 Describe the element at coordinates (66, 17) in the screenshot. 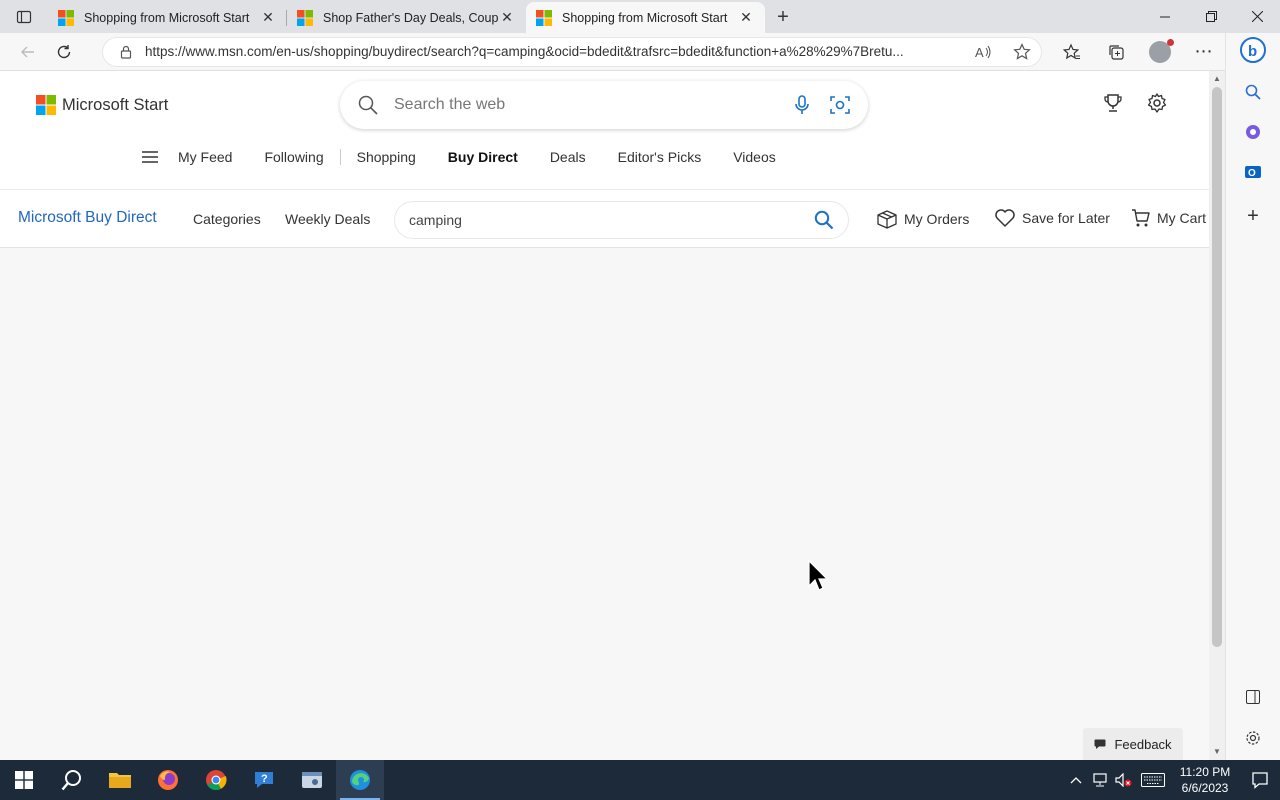

I see `microsoft-logo-icon` at that location.